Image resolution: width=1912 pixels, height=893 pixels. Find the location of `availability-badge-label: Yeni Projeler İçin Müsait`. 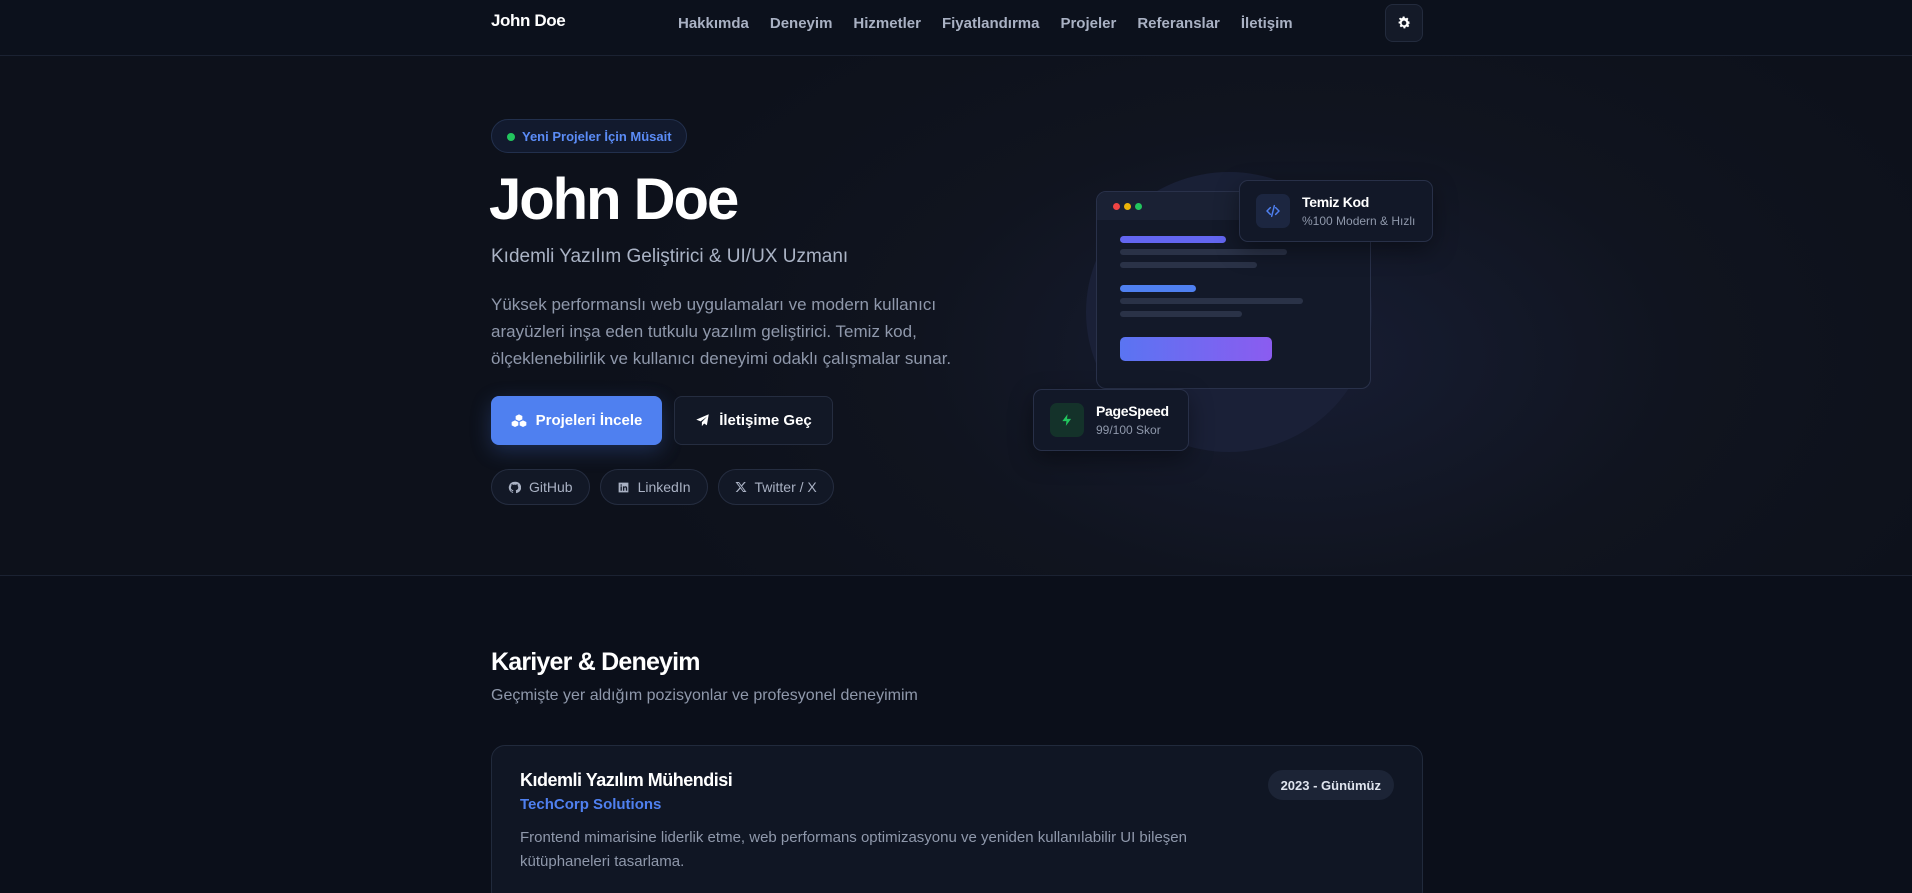

availability-badge-label: Yeni Projeler İçin Müsait is located at coordinates (597, 136).